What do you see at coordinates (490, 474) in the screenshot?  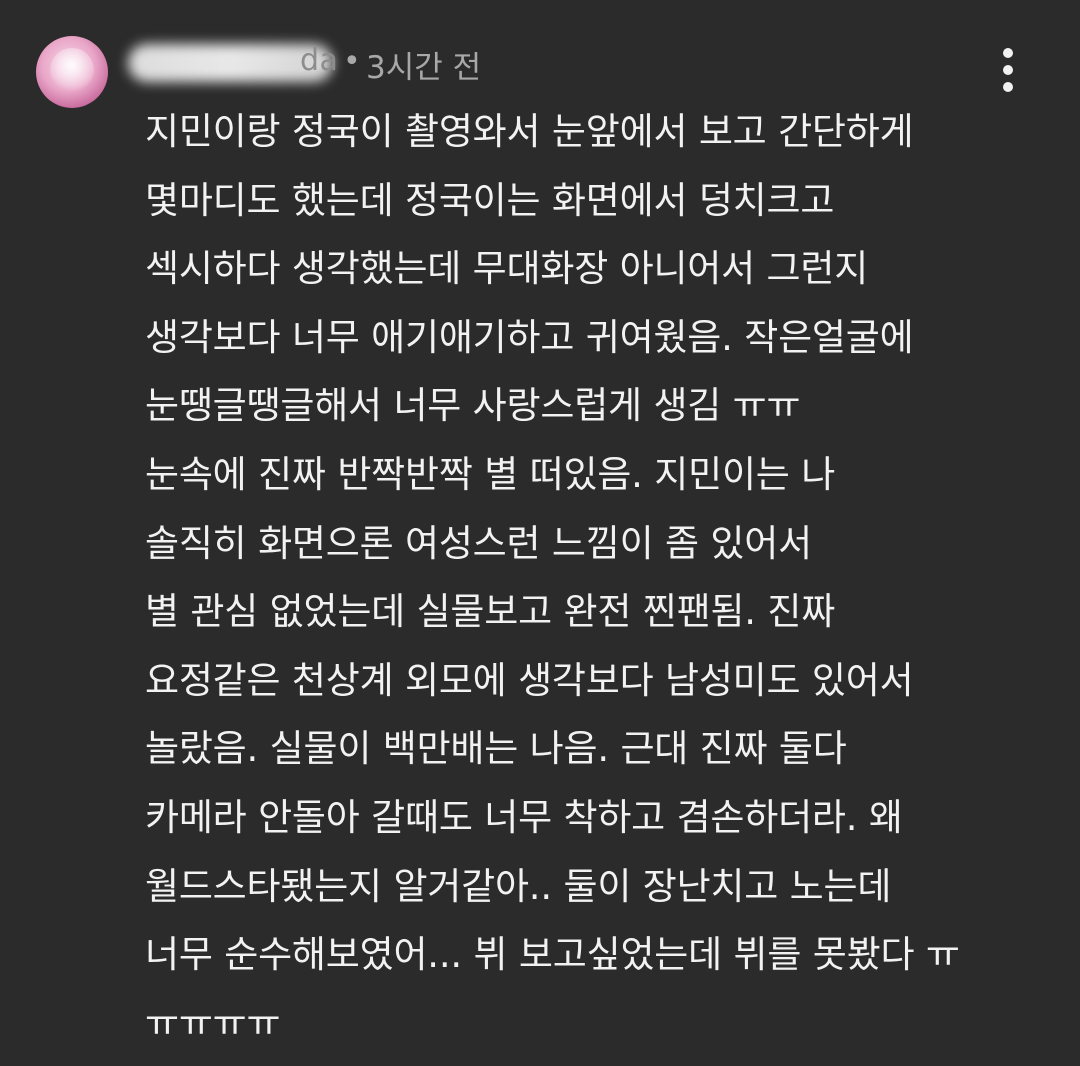 I see `comment-line: 눈속에 진짜 반짝반짝 별 떠있음. 지민이는 나` at bounding box center [490, 474].